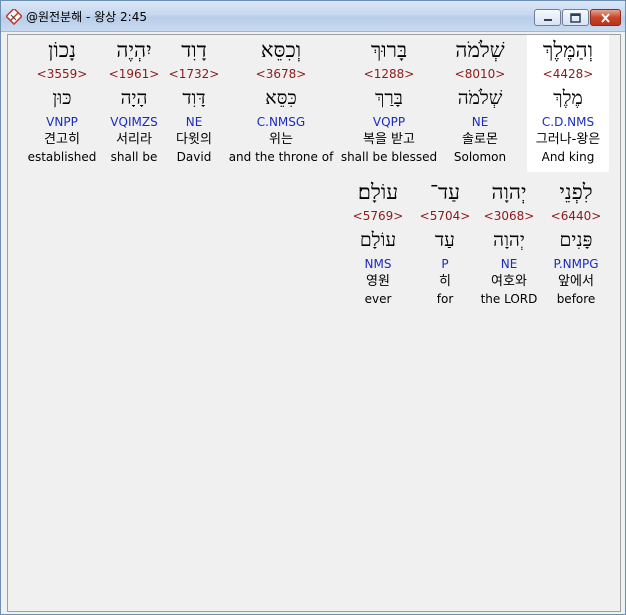  What do you see at coordinates (509, 240) in the screenshot?
I see `lemma-word: יְהוָה` at bounding box center [509, 240].